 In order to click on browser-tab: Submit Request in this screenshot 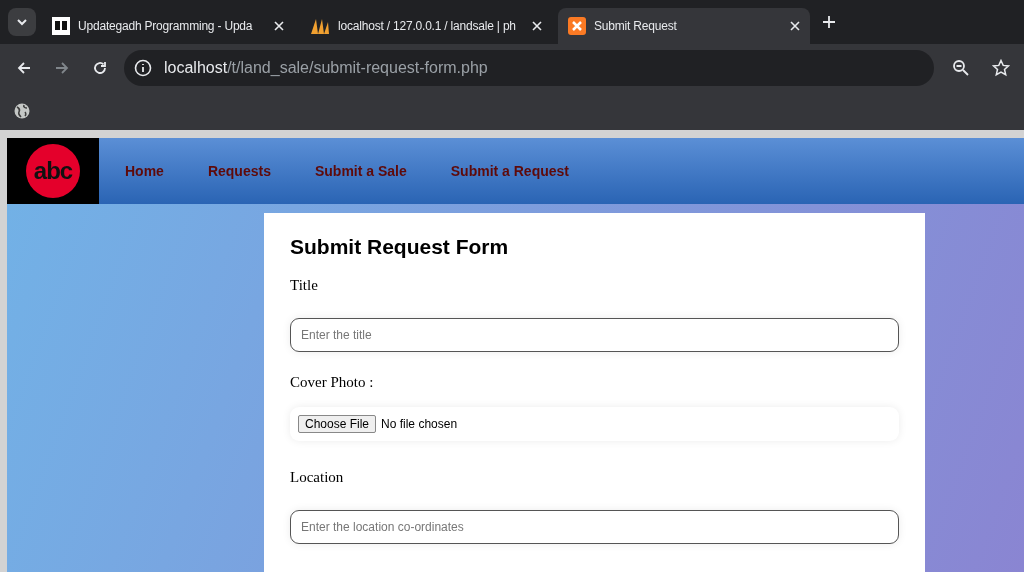, I will do `click(684, 26)`.